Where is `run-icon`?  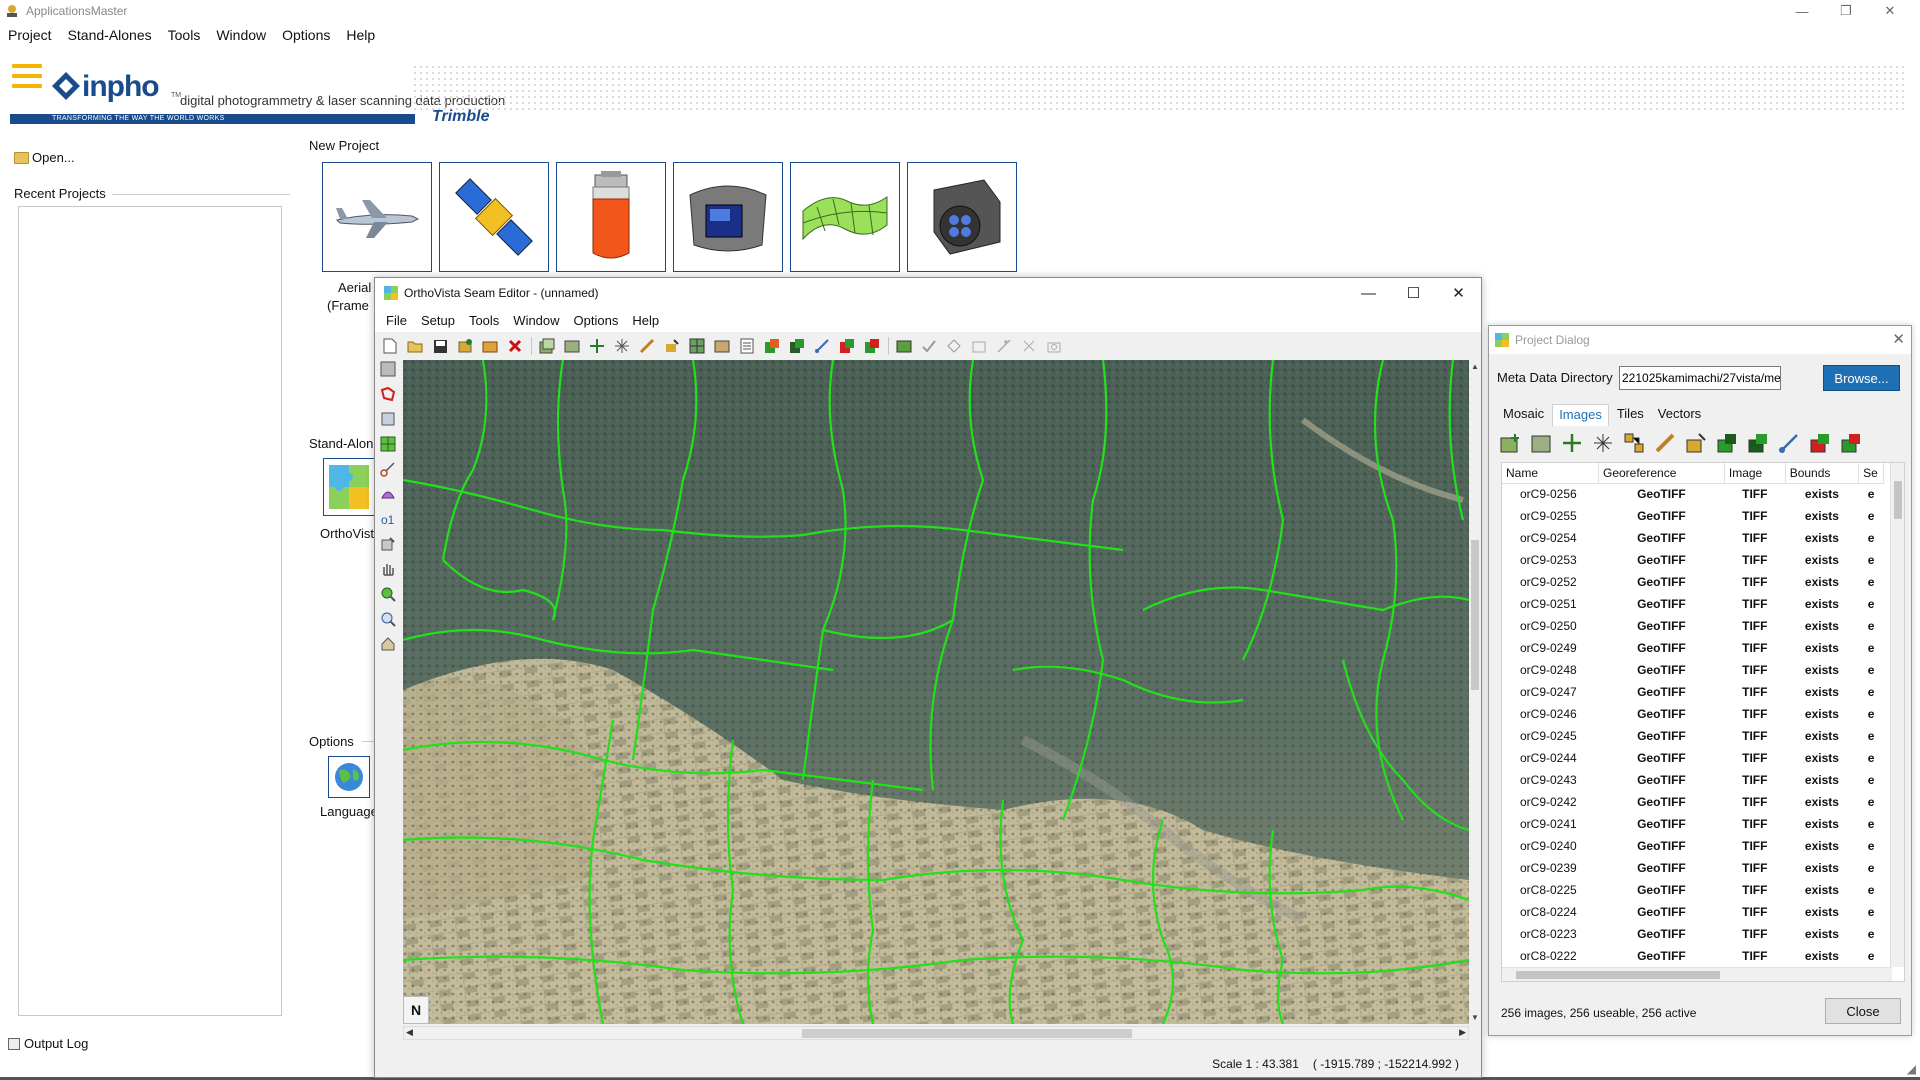
run-icon is located at coordinates (904, 346).